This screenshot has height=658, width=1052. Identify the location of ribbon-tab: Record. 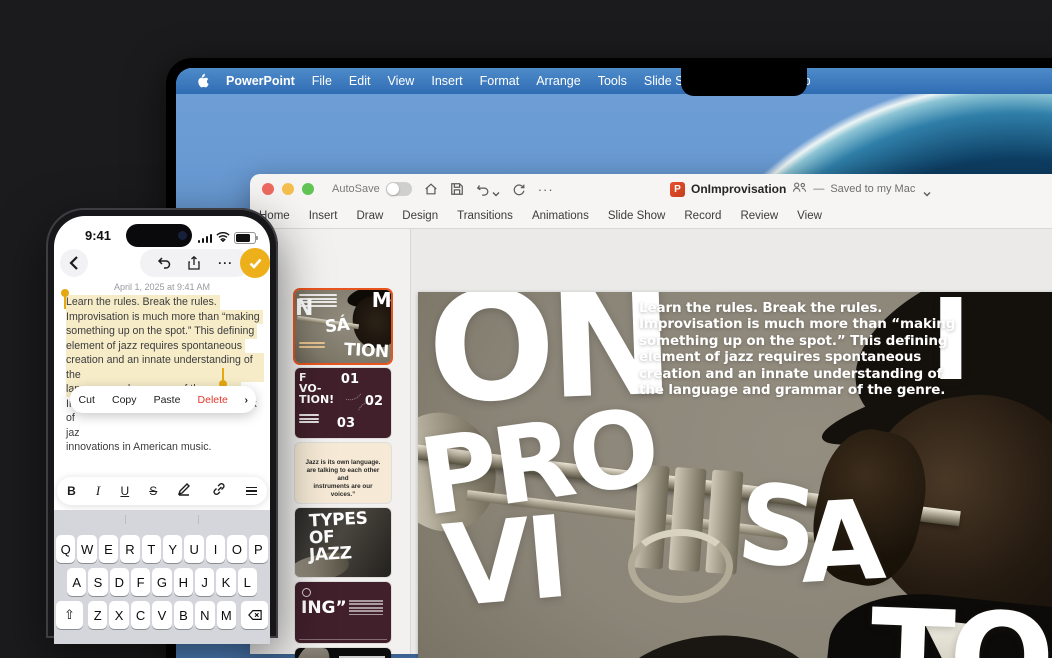
(702, 216).